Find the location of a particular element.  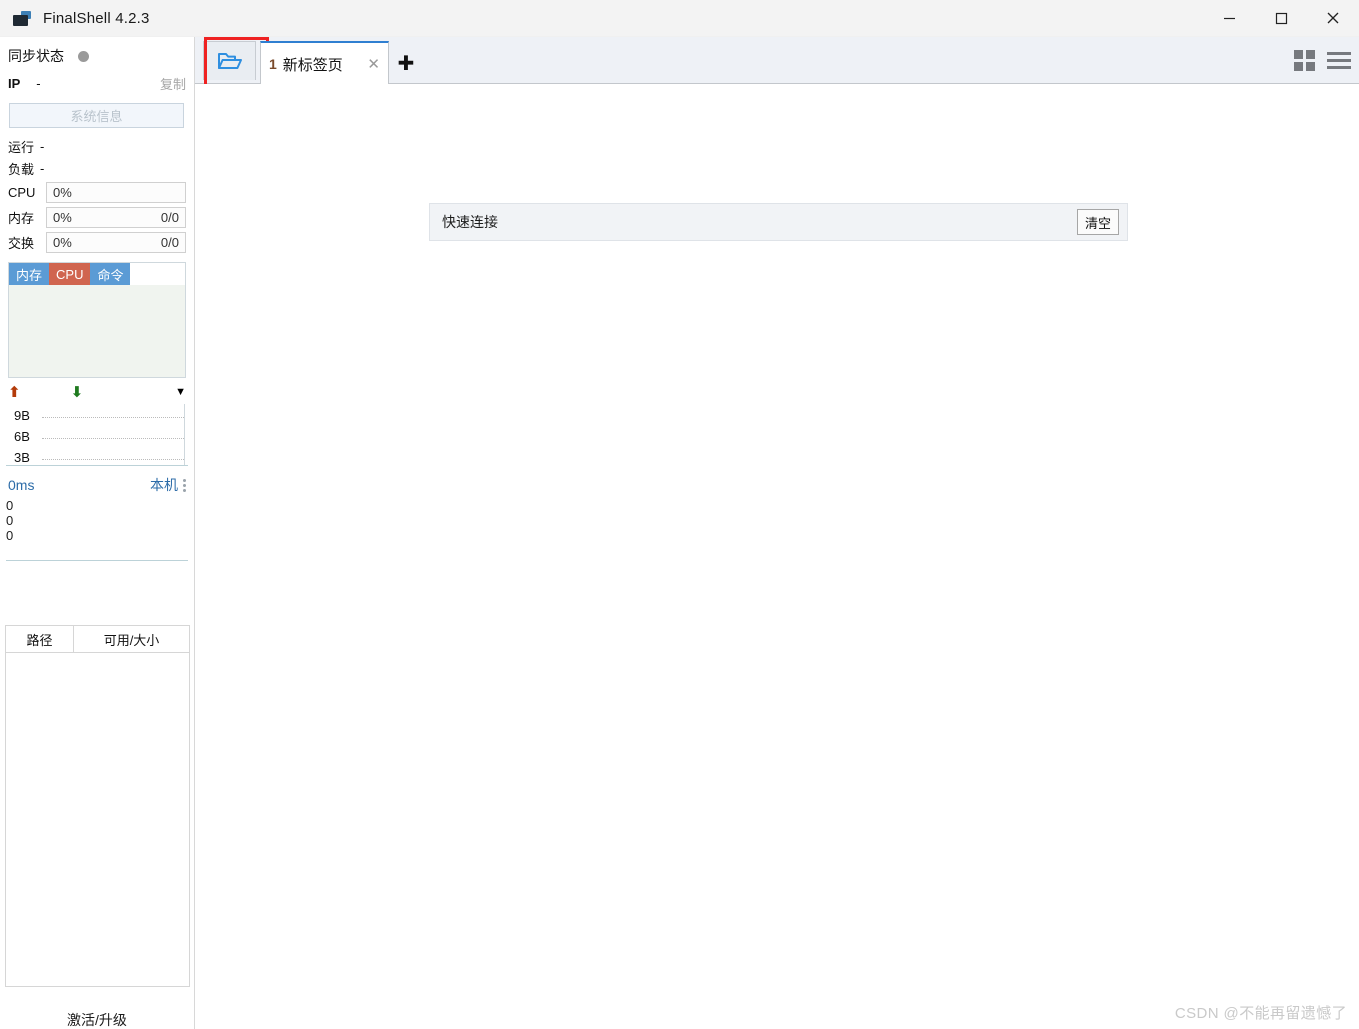

window-title: FinalShell 4.2.3 is located at coordinates (96, 18).